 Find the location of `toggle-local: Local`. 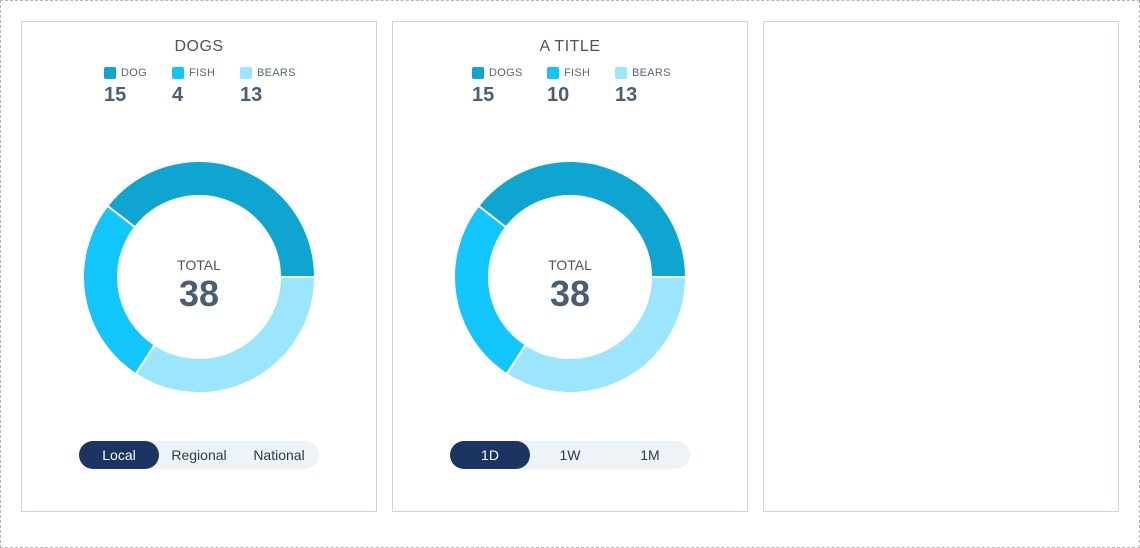

toggle-local: Local is located at coordinates (119, 455).